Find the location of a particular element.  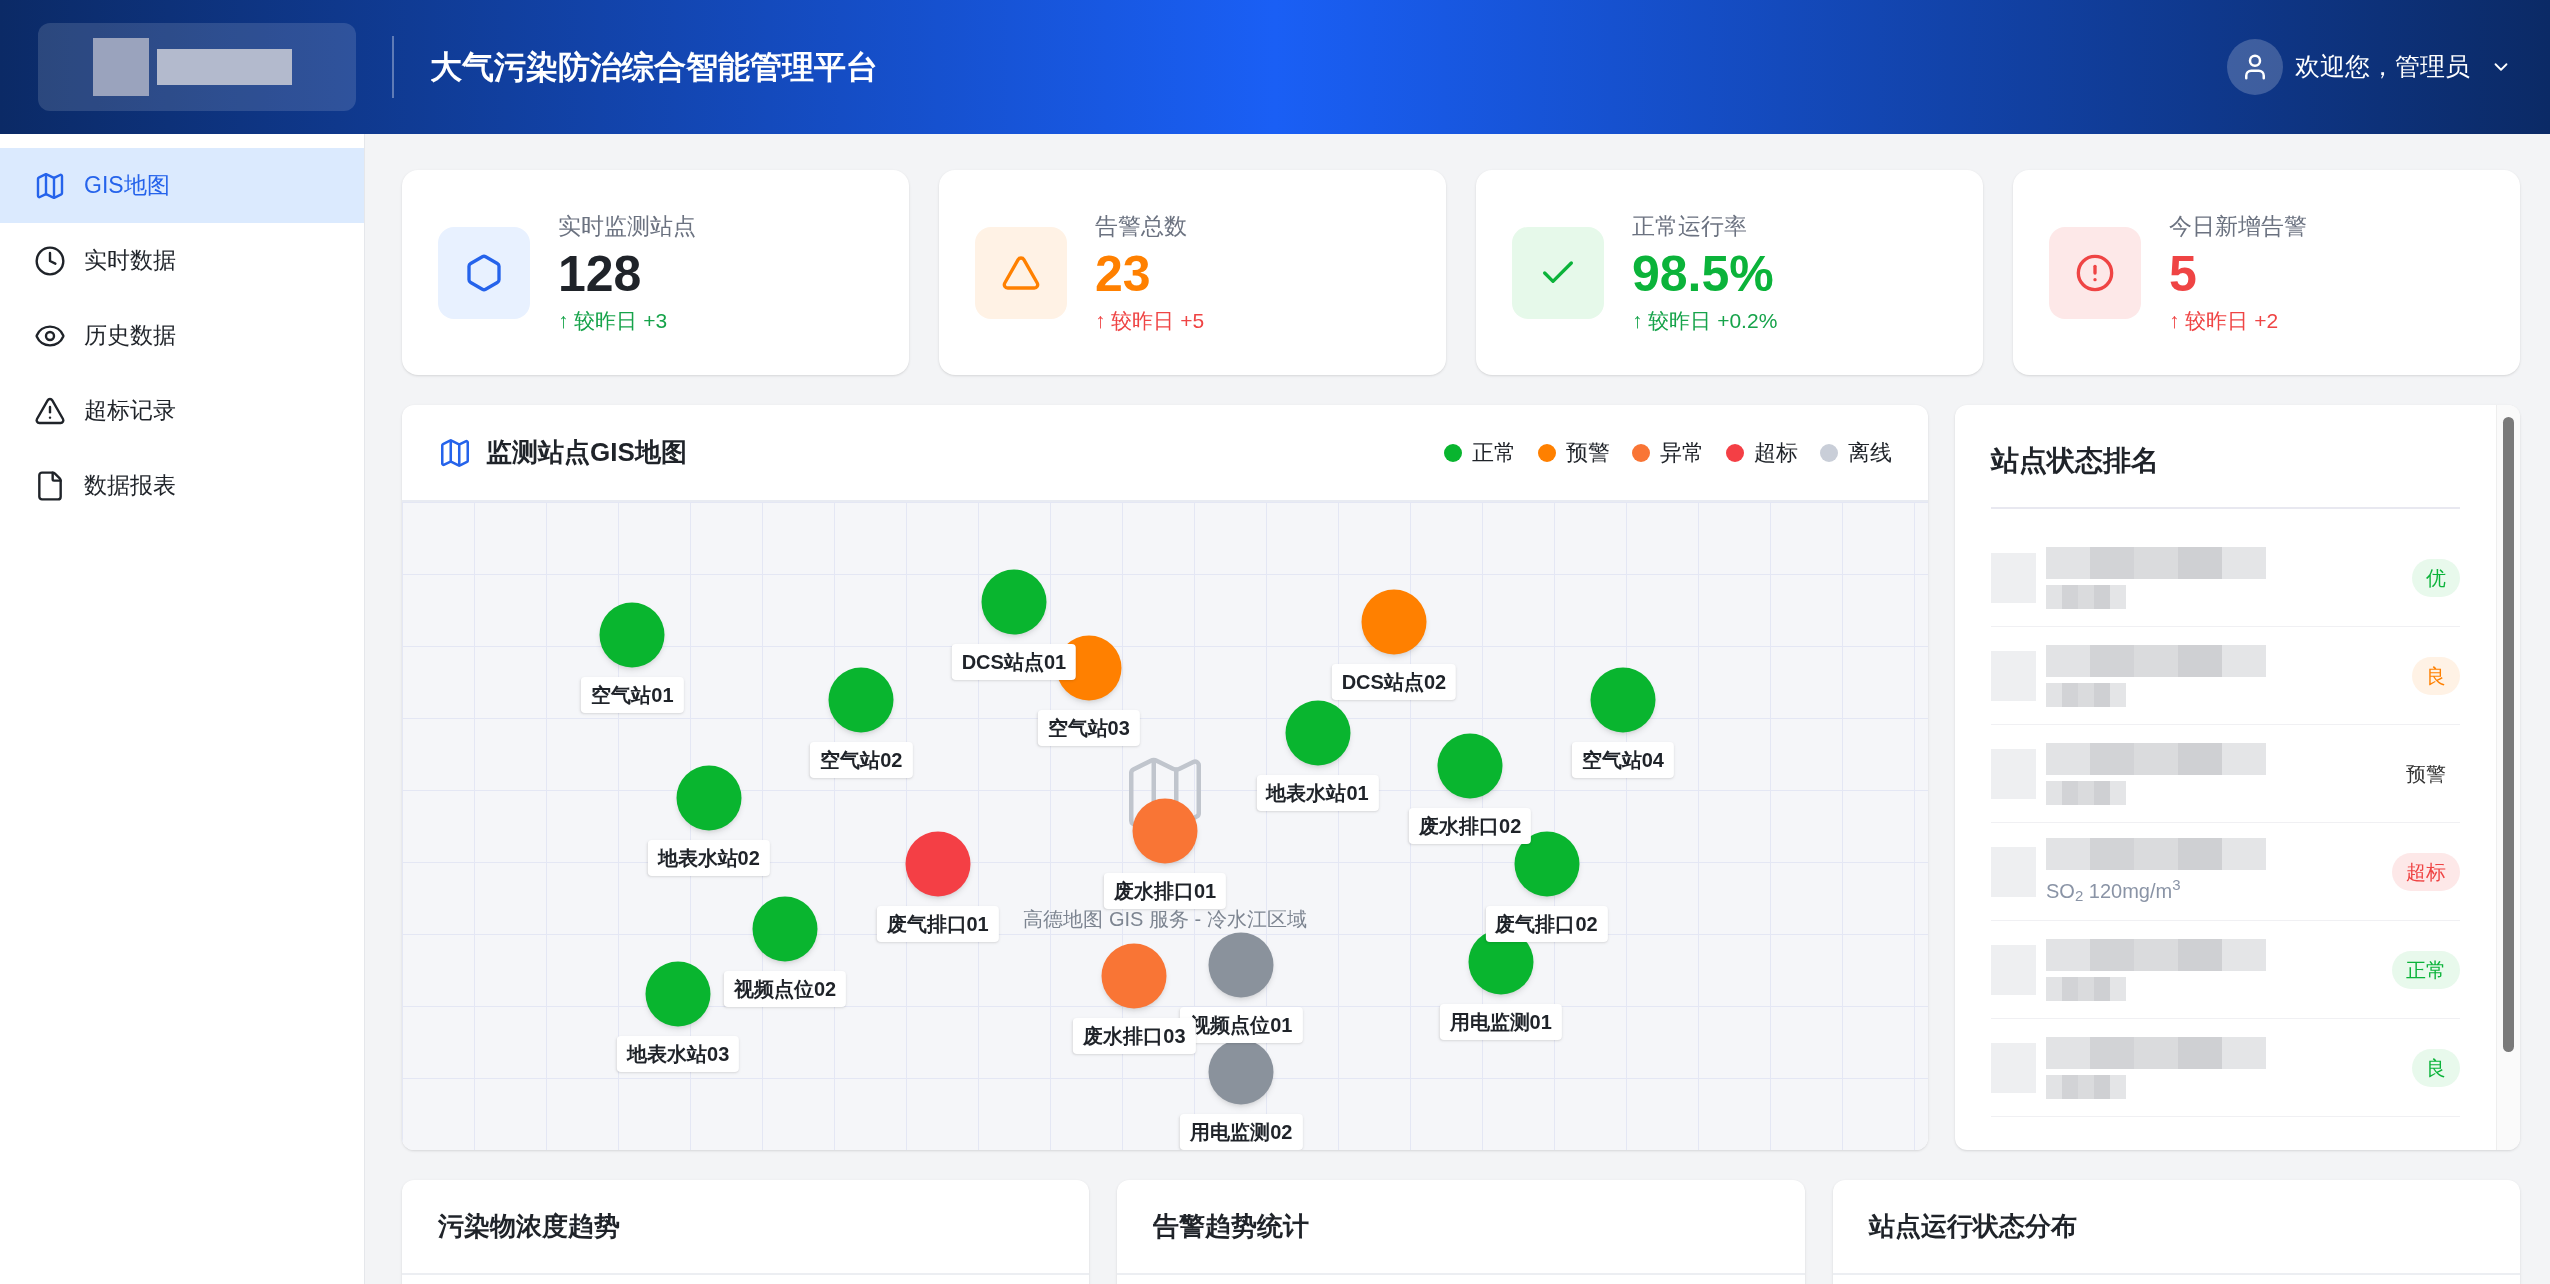

ranking-row: 预警 is located at coordinates (2225, 774).